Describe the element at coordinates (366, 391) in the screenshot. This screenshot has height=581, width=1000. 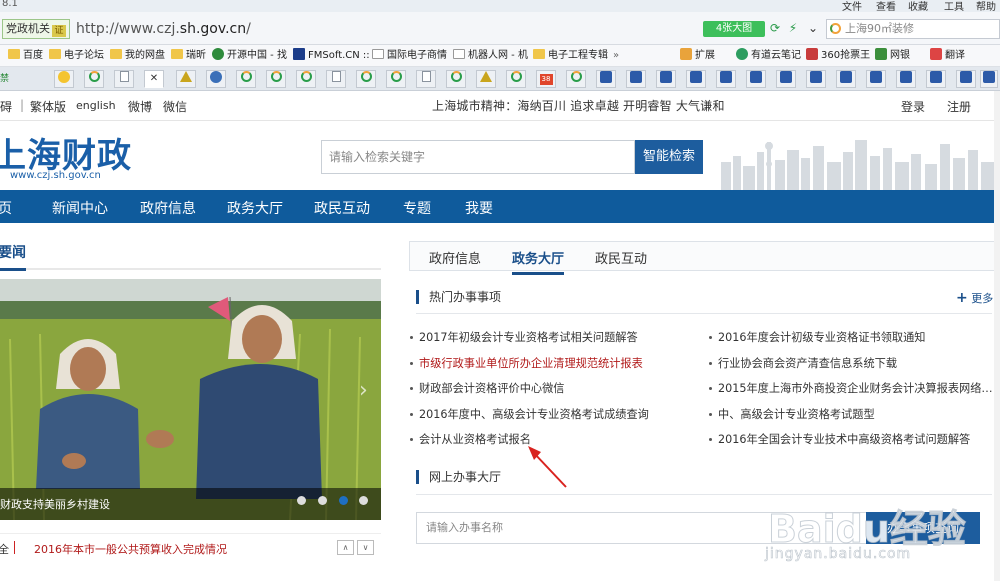
I see `carousel-next-icon: ›` at that location.